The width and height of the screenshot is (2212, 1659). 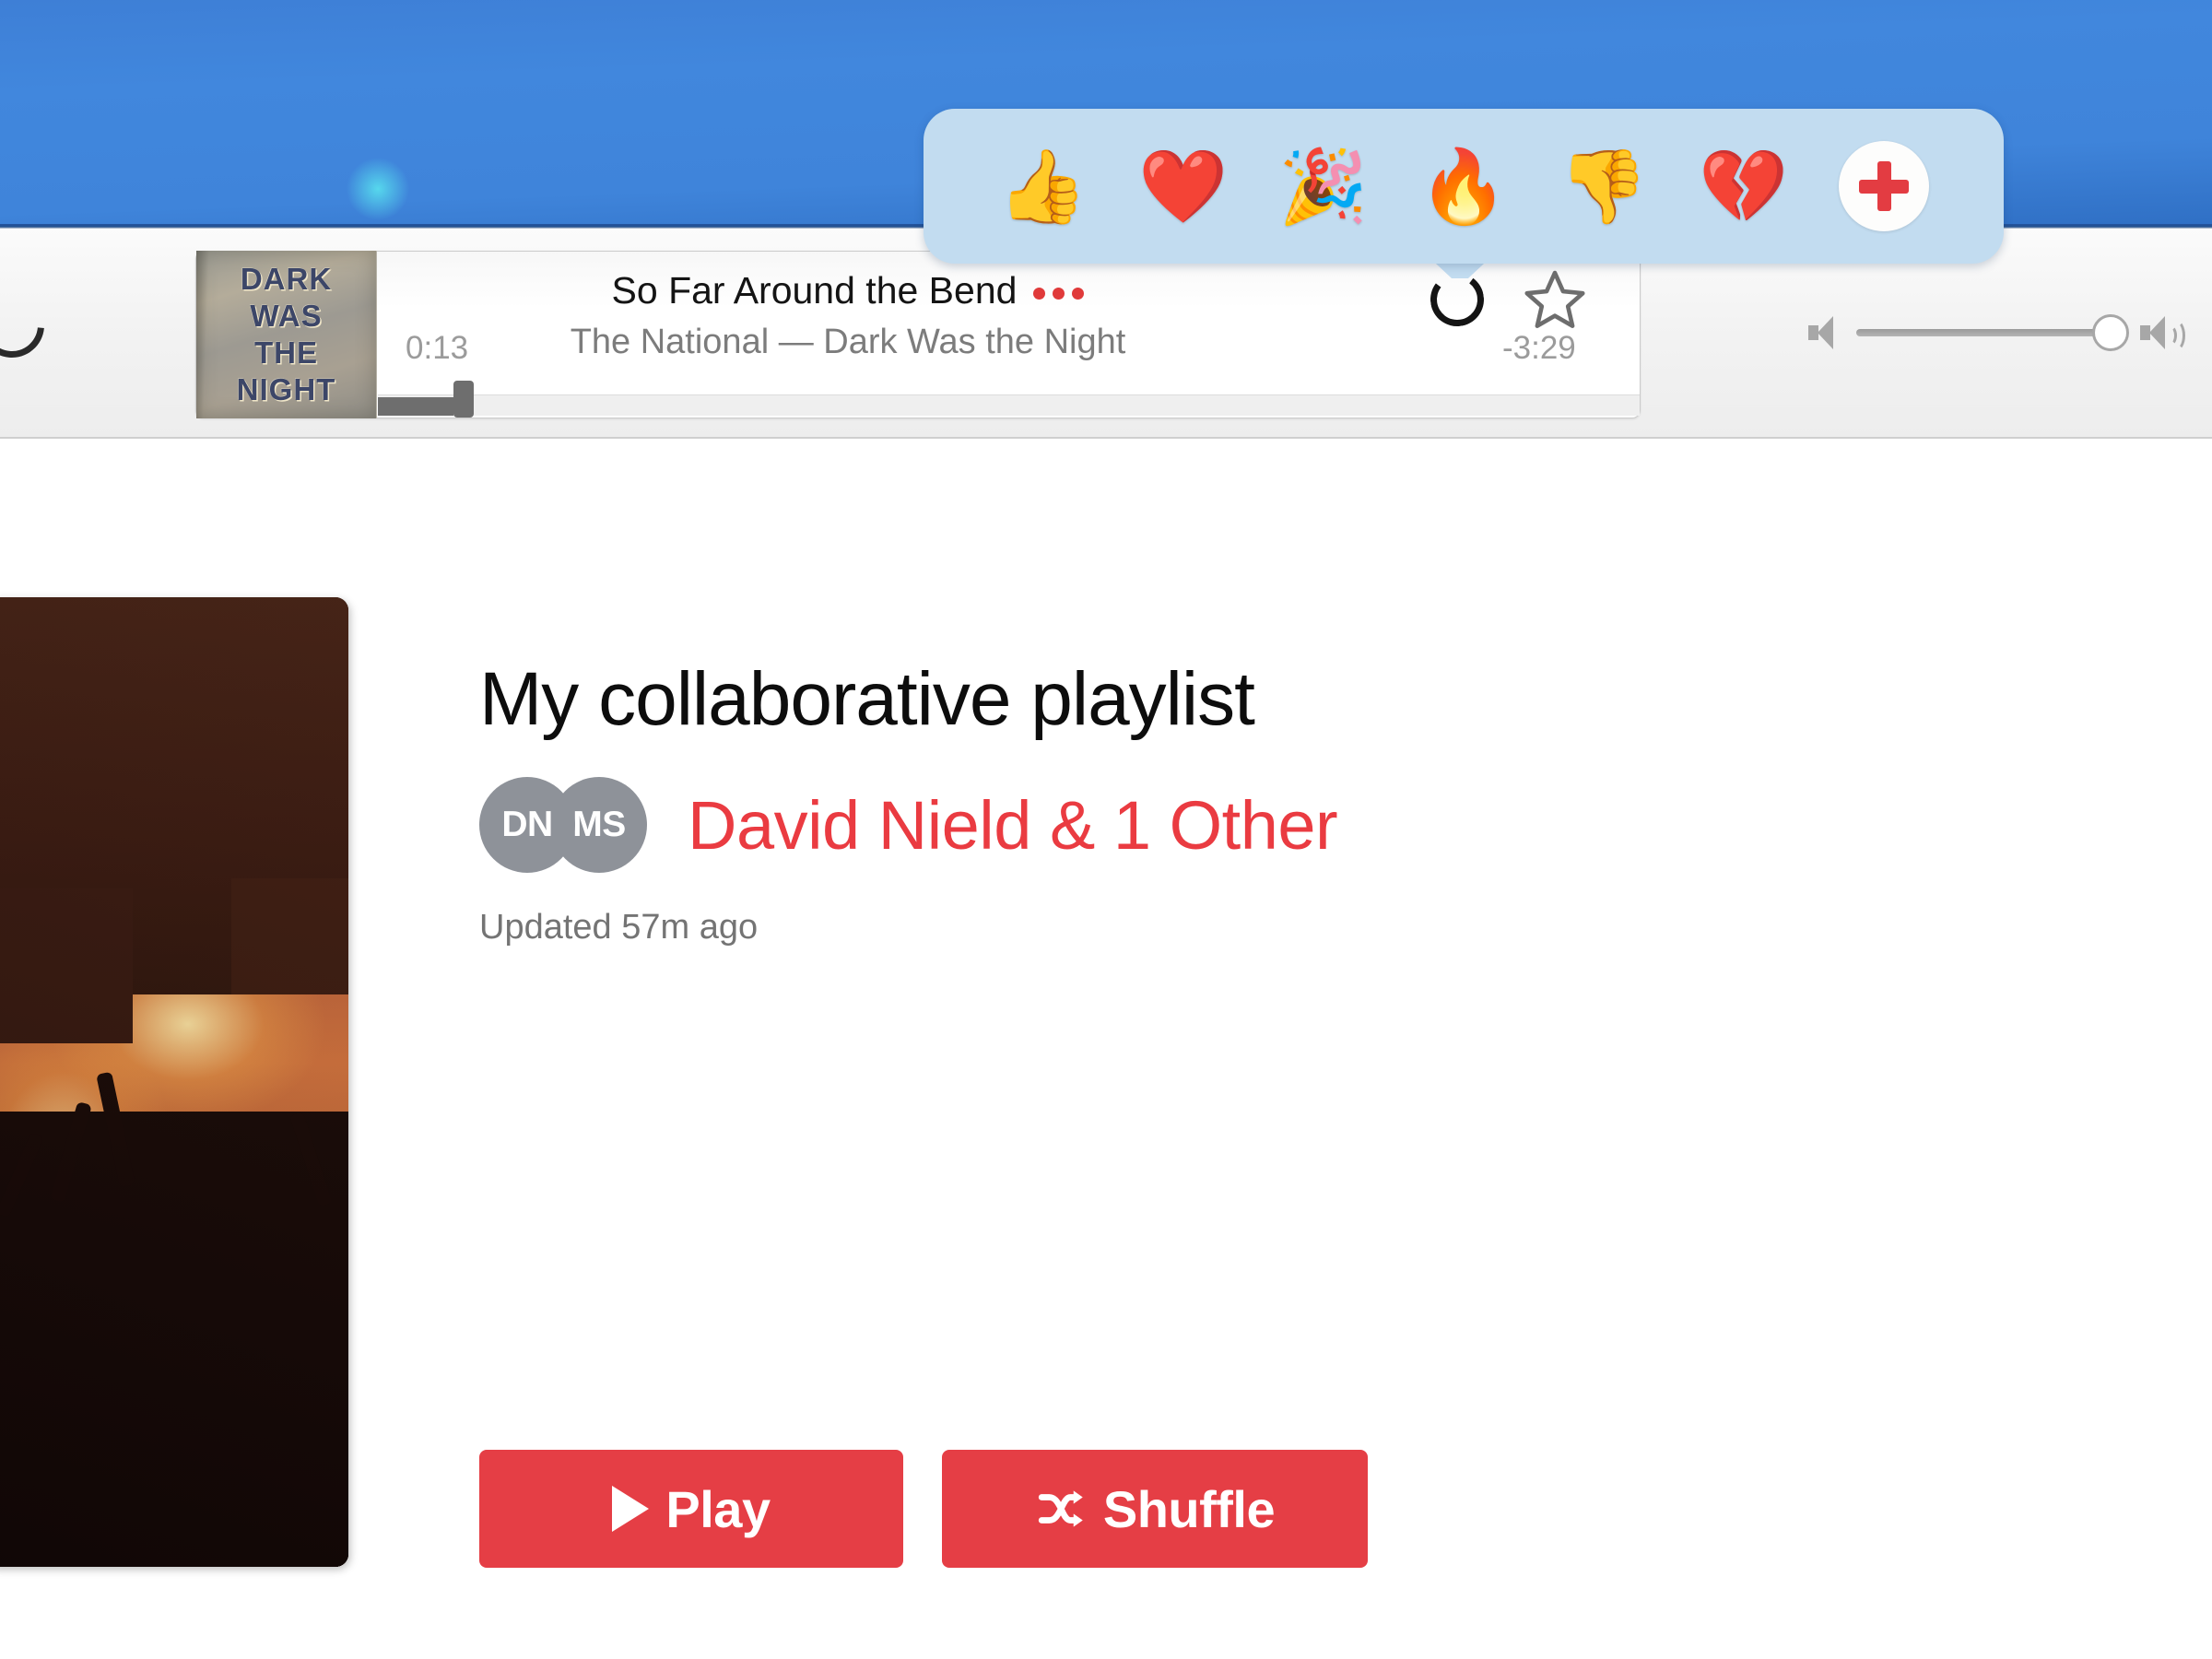 I want to click on volume-rail, so click(x=1990, y=332).